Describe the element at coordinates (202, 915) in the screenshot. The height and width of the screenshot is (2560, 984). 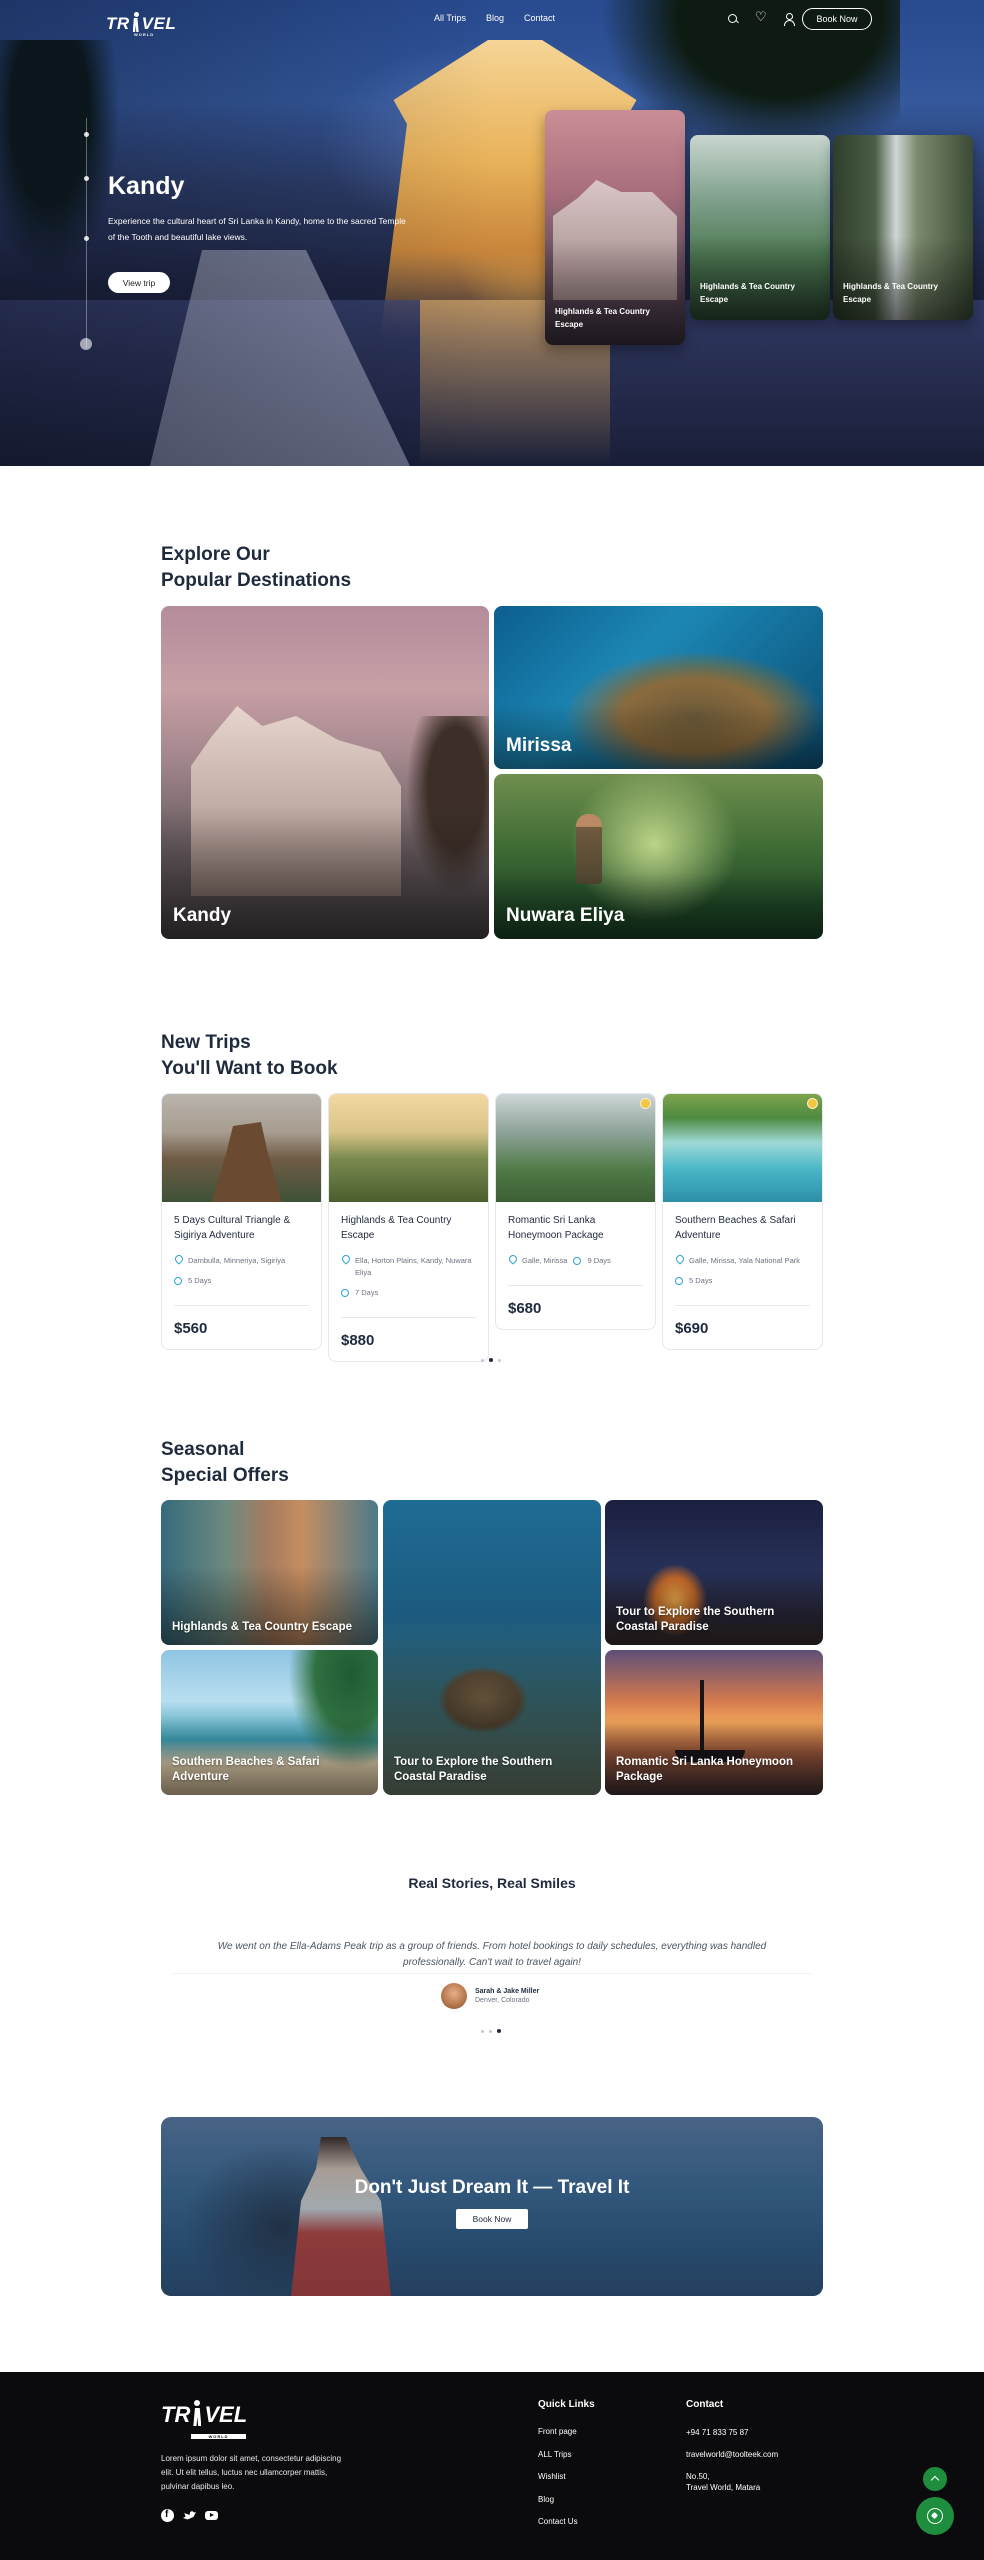
I see `destination-name: Kandy` at that location.